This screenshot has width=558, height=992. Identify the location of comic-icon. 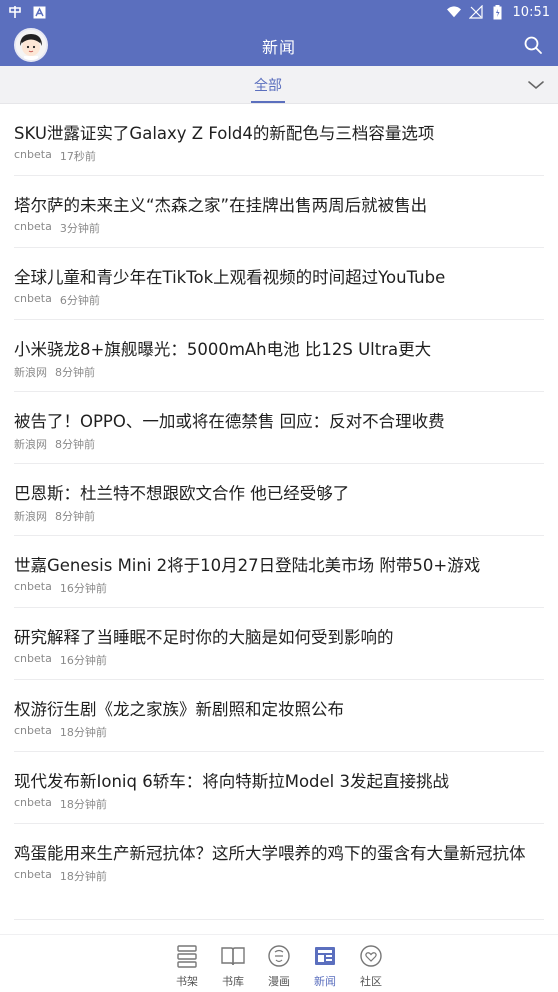
(279, 956).